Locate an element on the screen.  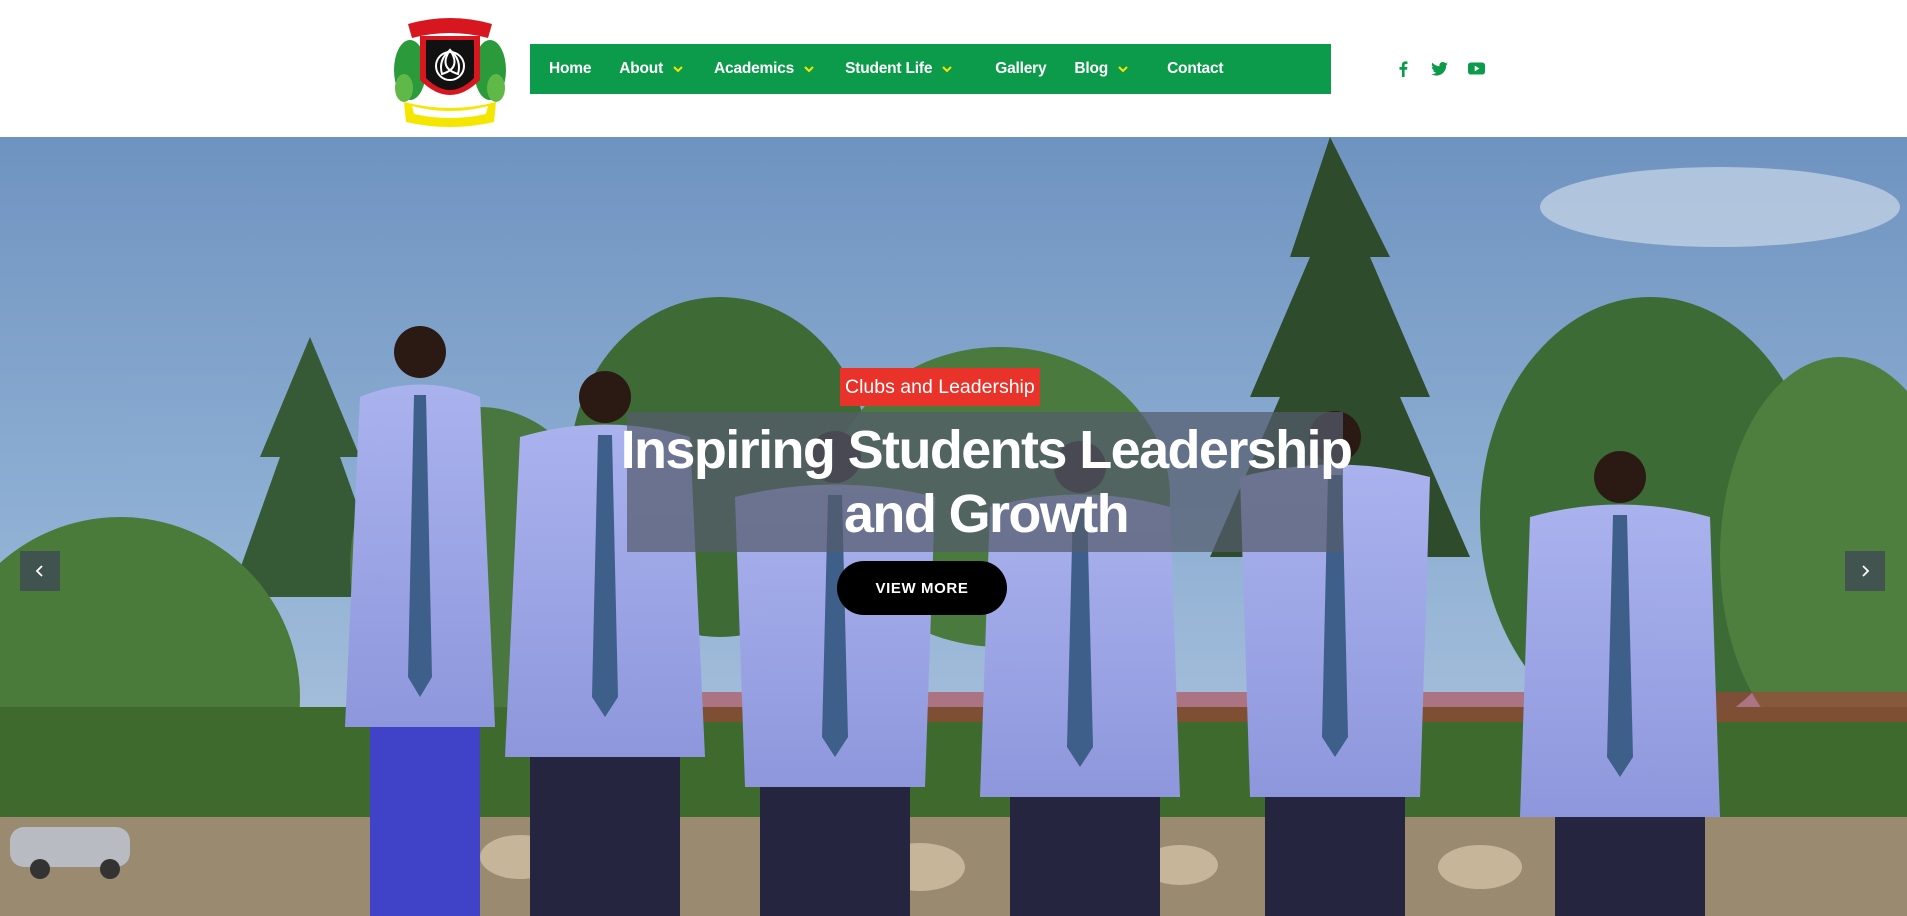
chevron-left-icon is located at coordinates (39, 571).